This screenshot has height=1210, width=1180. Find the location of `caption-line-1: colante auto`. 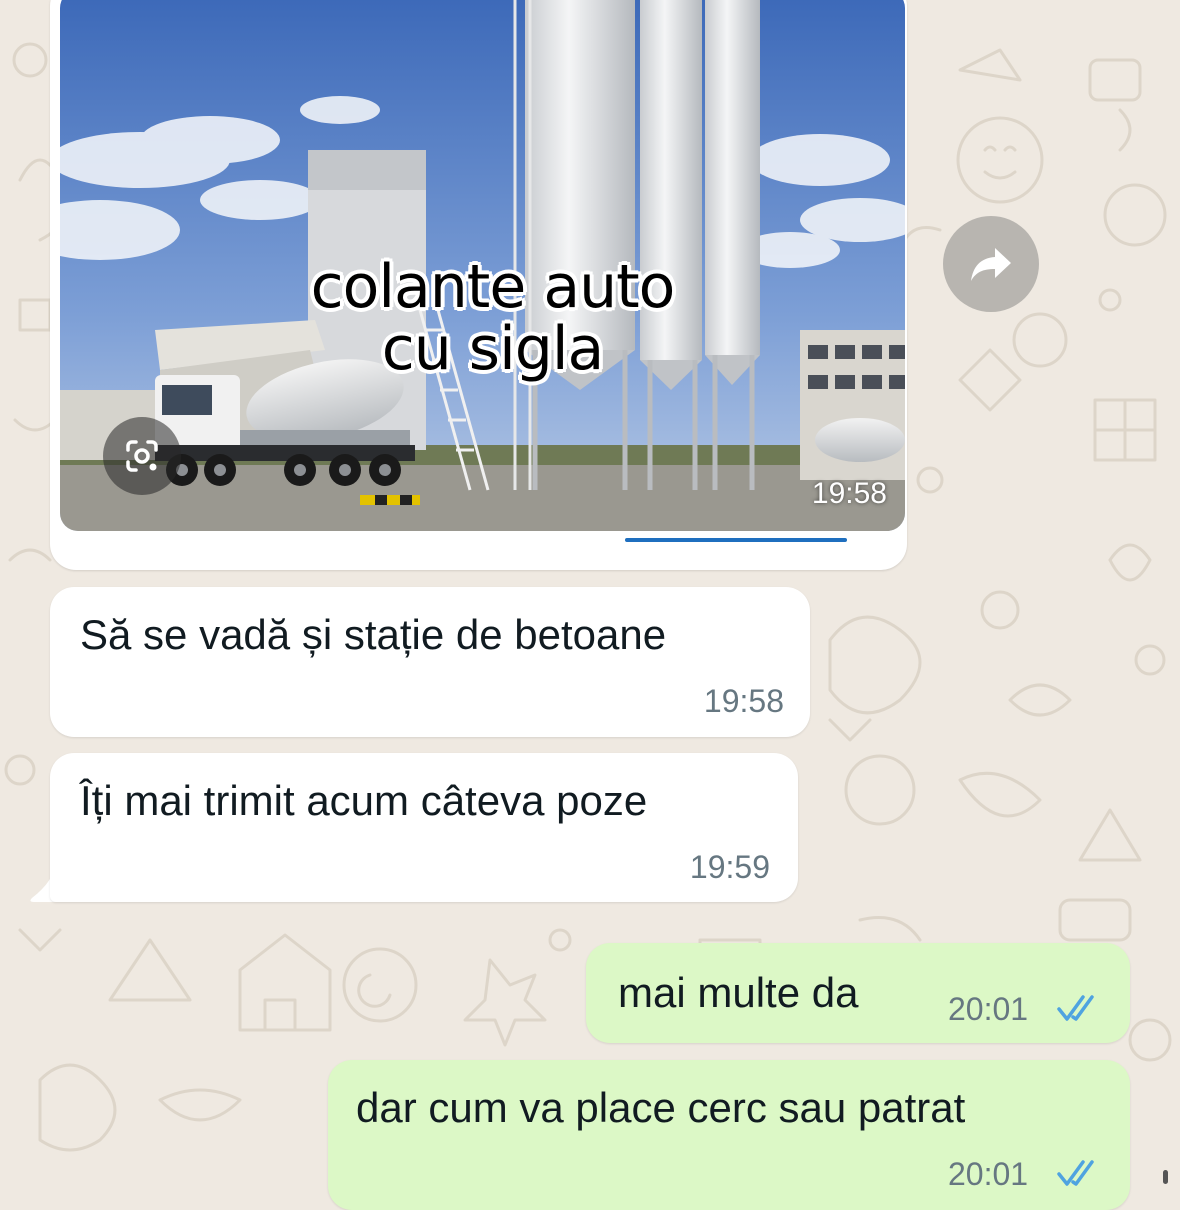

caption-line-1: colante auto is located at coordinates (493, 287).